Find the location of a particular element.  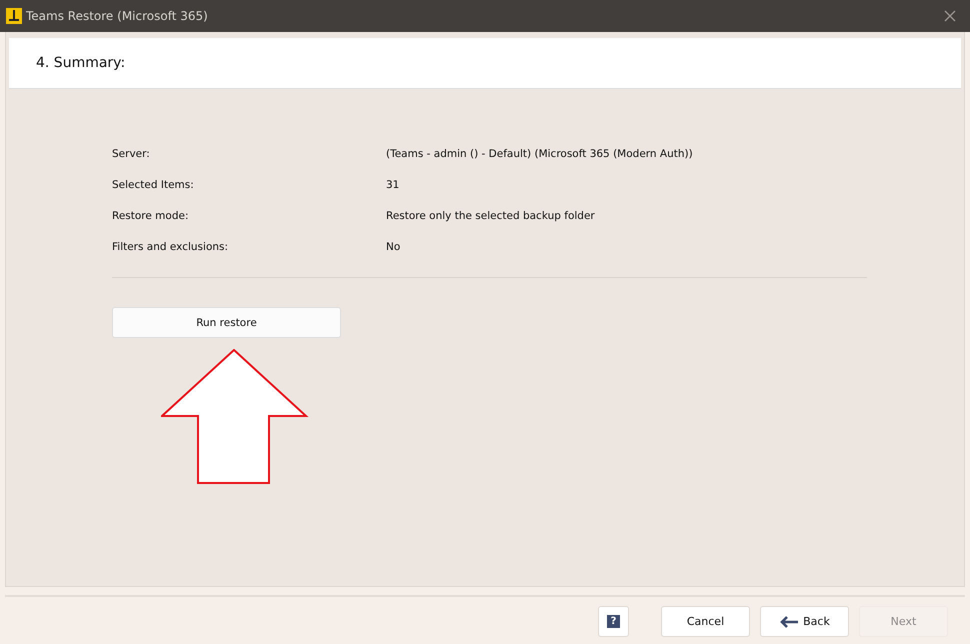

summary-label: Selected Items: is located at coordinates (153, 185).